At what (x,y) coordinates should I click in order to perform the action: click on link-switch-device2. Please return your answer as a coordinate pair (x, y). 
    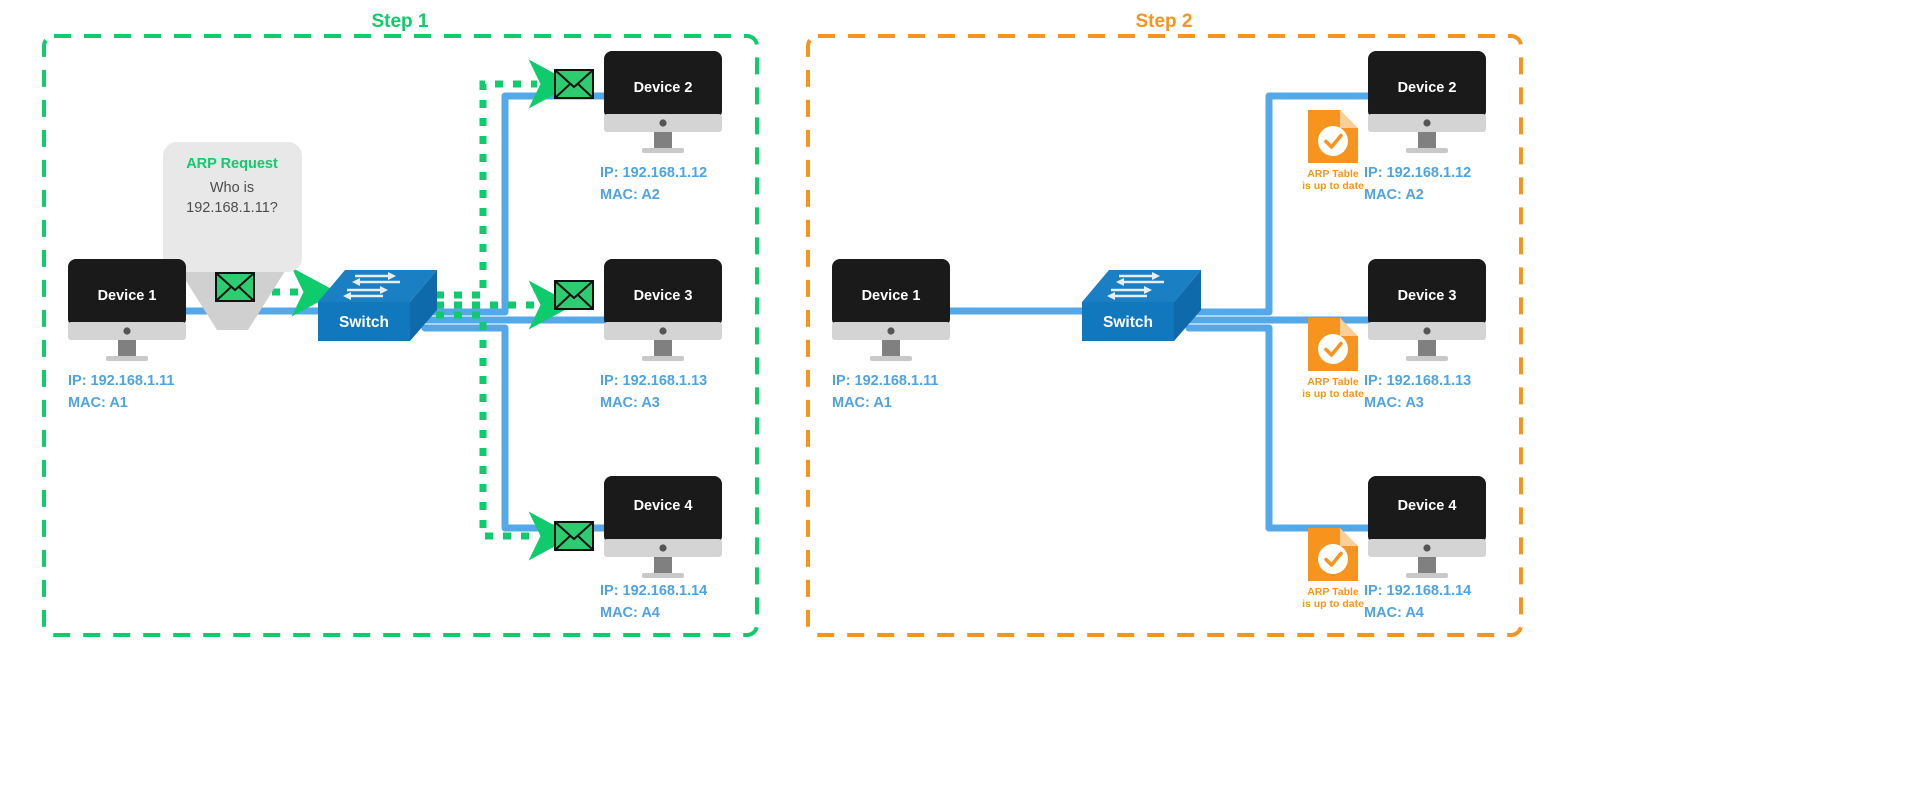
    Looking at the image, I should click on (514, 204).